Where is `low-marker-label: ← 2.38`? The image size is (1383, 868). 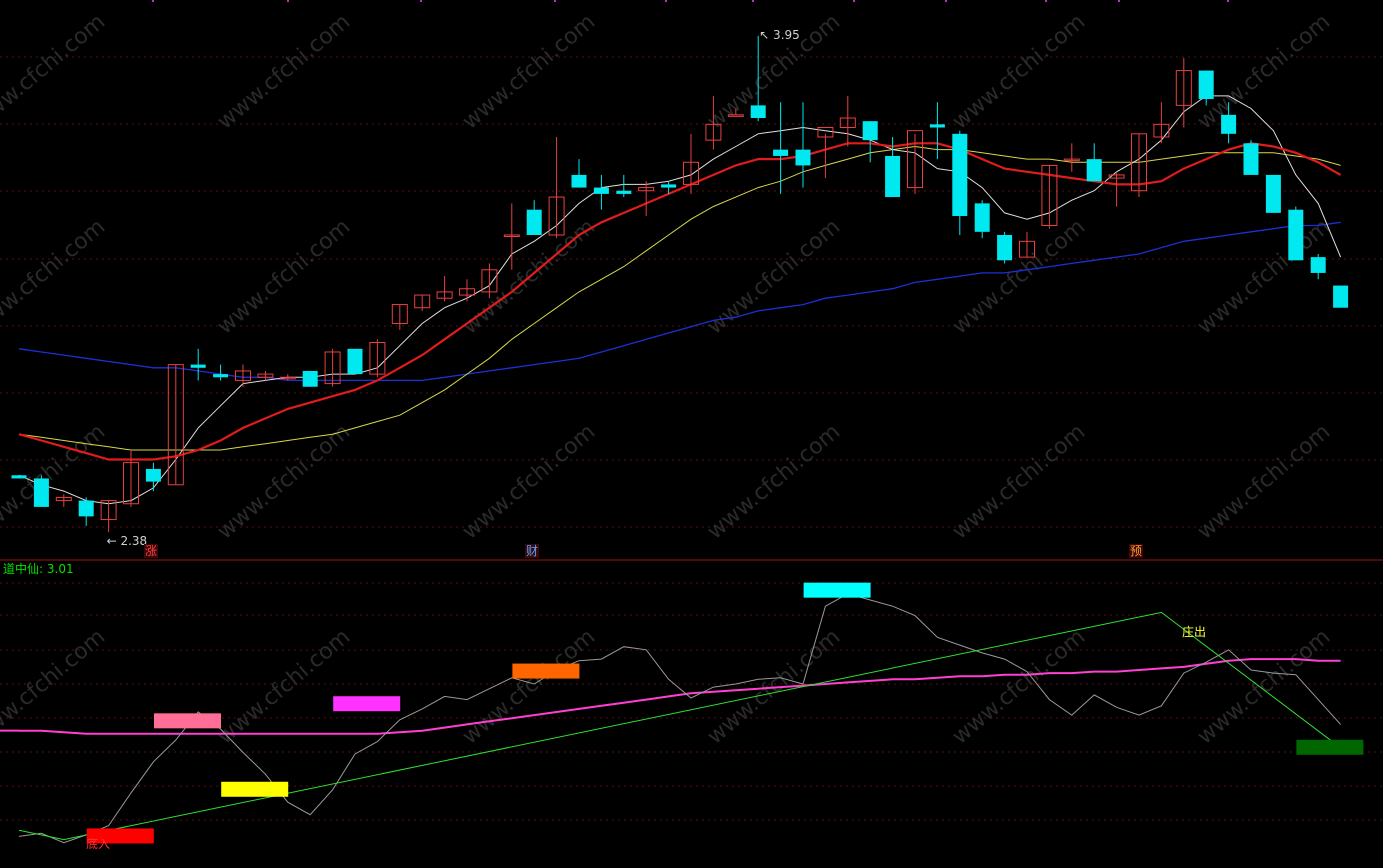
low-marker-label: ← 2.38 is located at coordinates (127, 541).